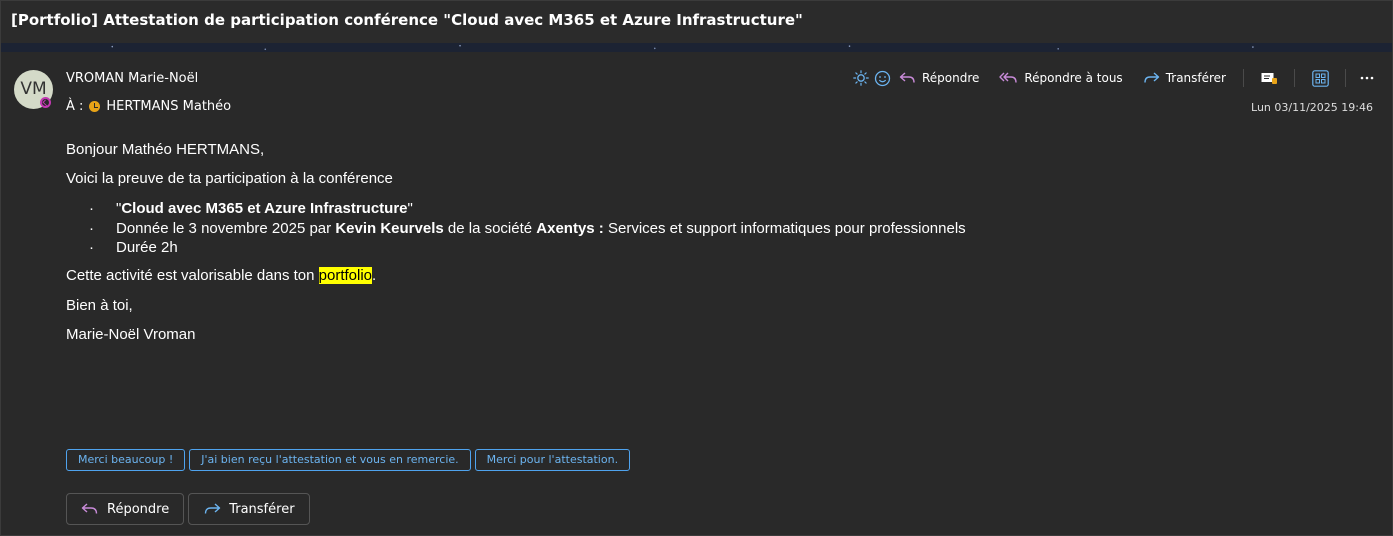 This screenshot has width=1393, height=536. Describe the element at coordinates (1269, 78) in the screenshot. I see `immersive-reader-icon` at that location.